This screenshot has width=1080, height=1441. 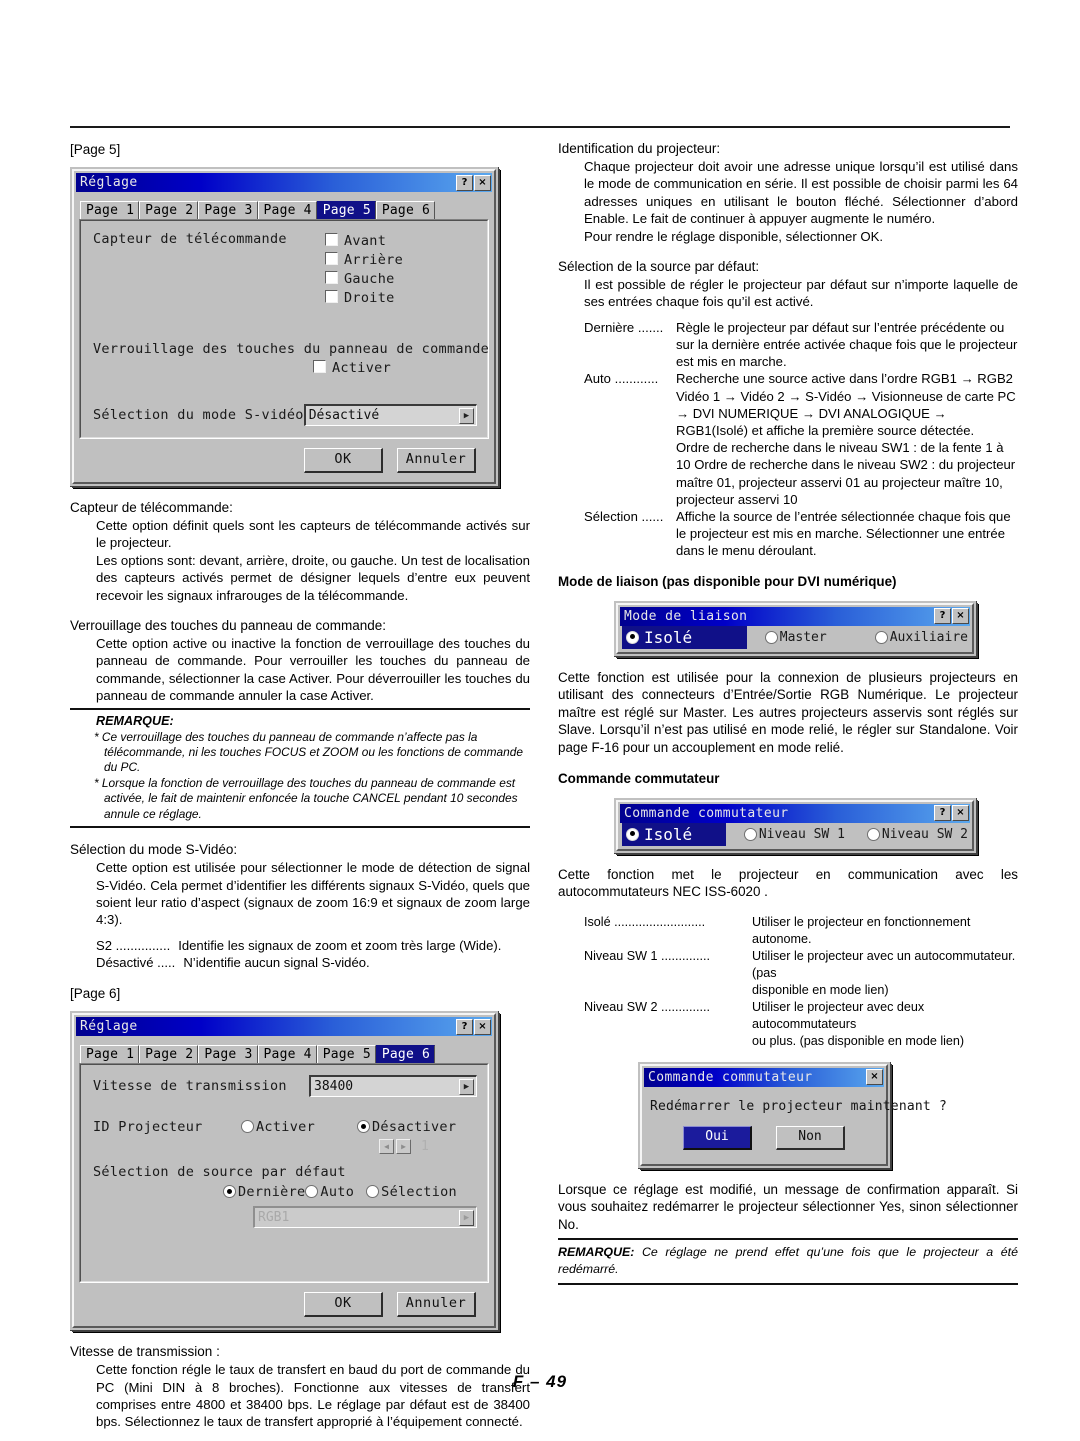 I want to click on radio-desactiver, so click(x=363, y=1127).